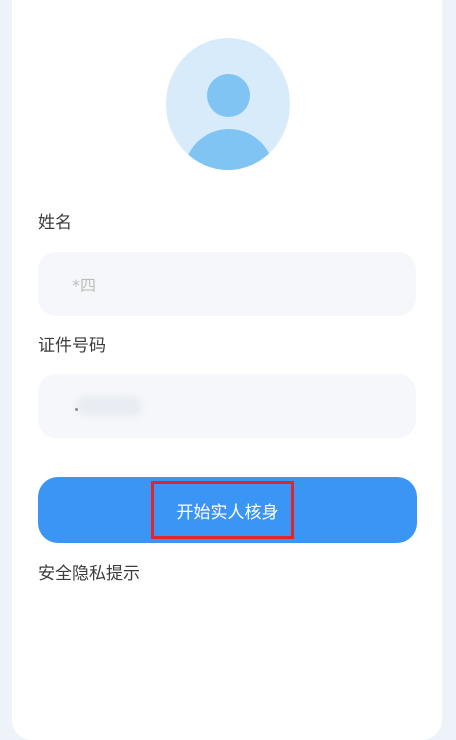 The width and height of the screenshot is (456, 740). I want to click on avatar-body-shape, so click(229, 149).